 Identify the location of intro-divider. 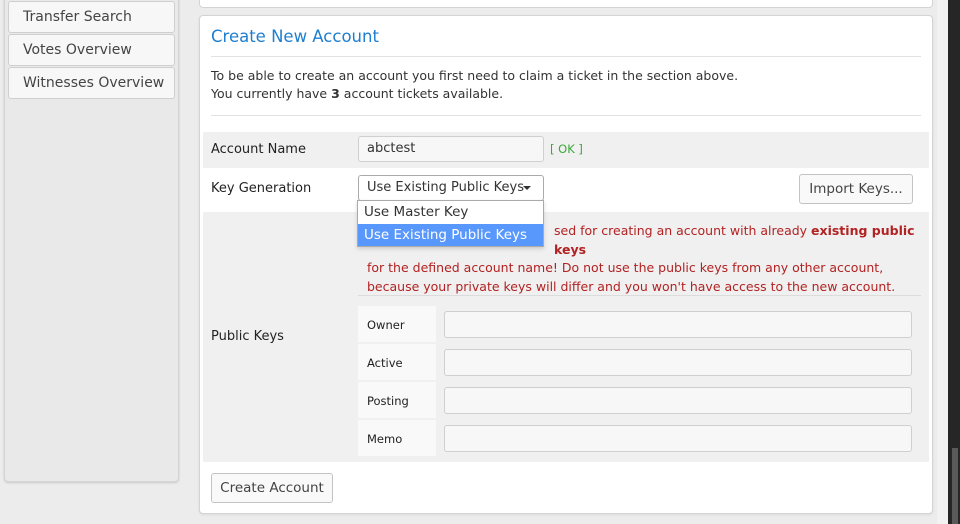
(566, 115).